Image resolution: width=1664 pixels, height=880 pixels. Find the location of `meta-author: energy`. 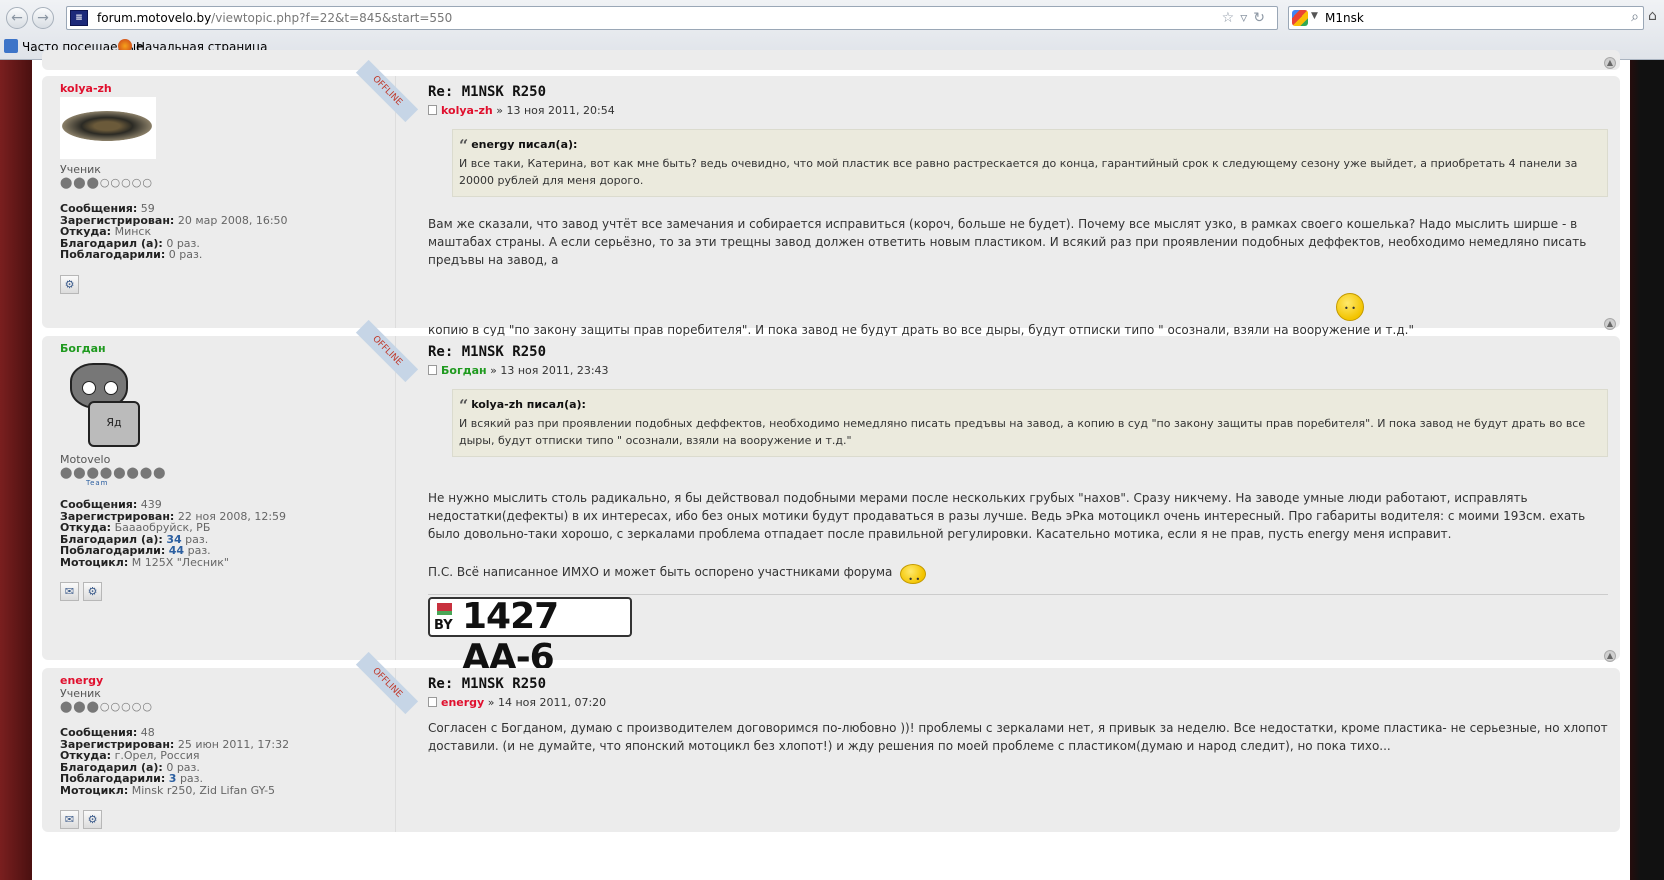

meta-author: energy is located at coordinates (462, 702).